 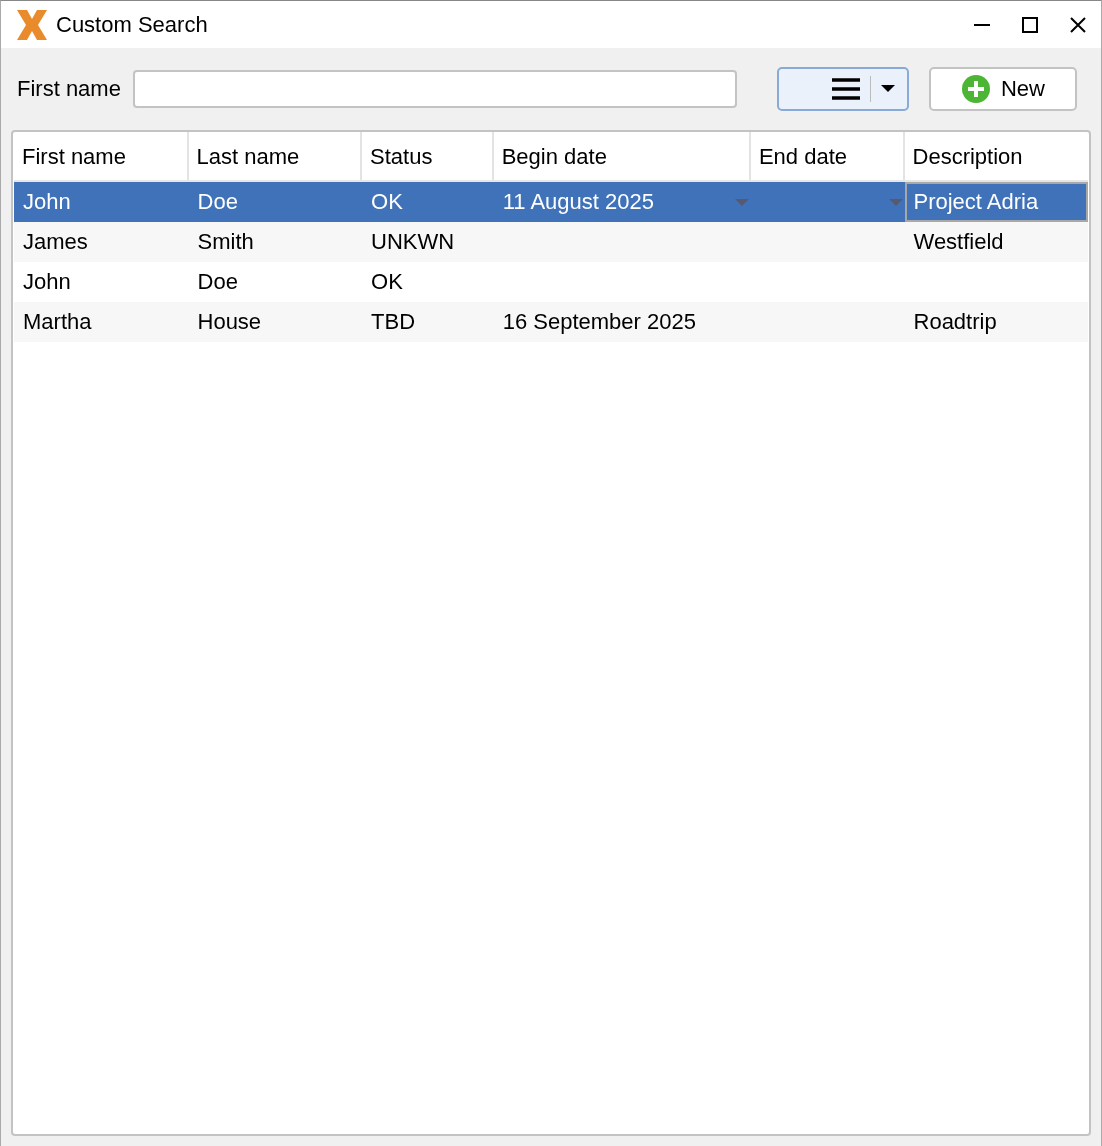 I want to click on column-header: First name, so click(x=101, y=156).